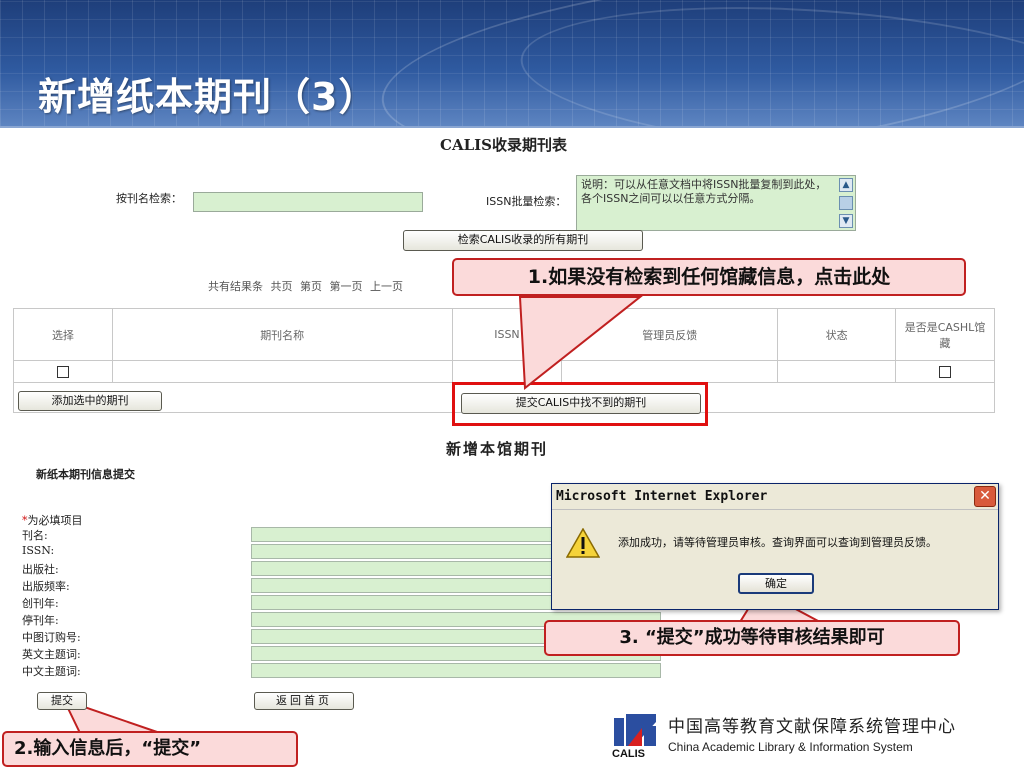 The height and width of the screenshot is (768, 1024). What do you see at coordinates (55, 520) in the screenshot?
I see `required-note-text: 为必填项目` at bounding box center [55, 520].